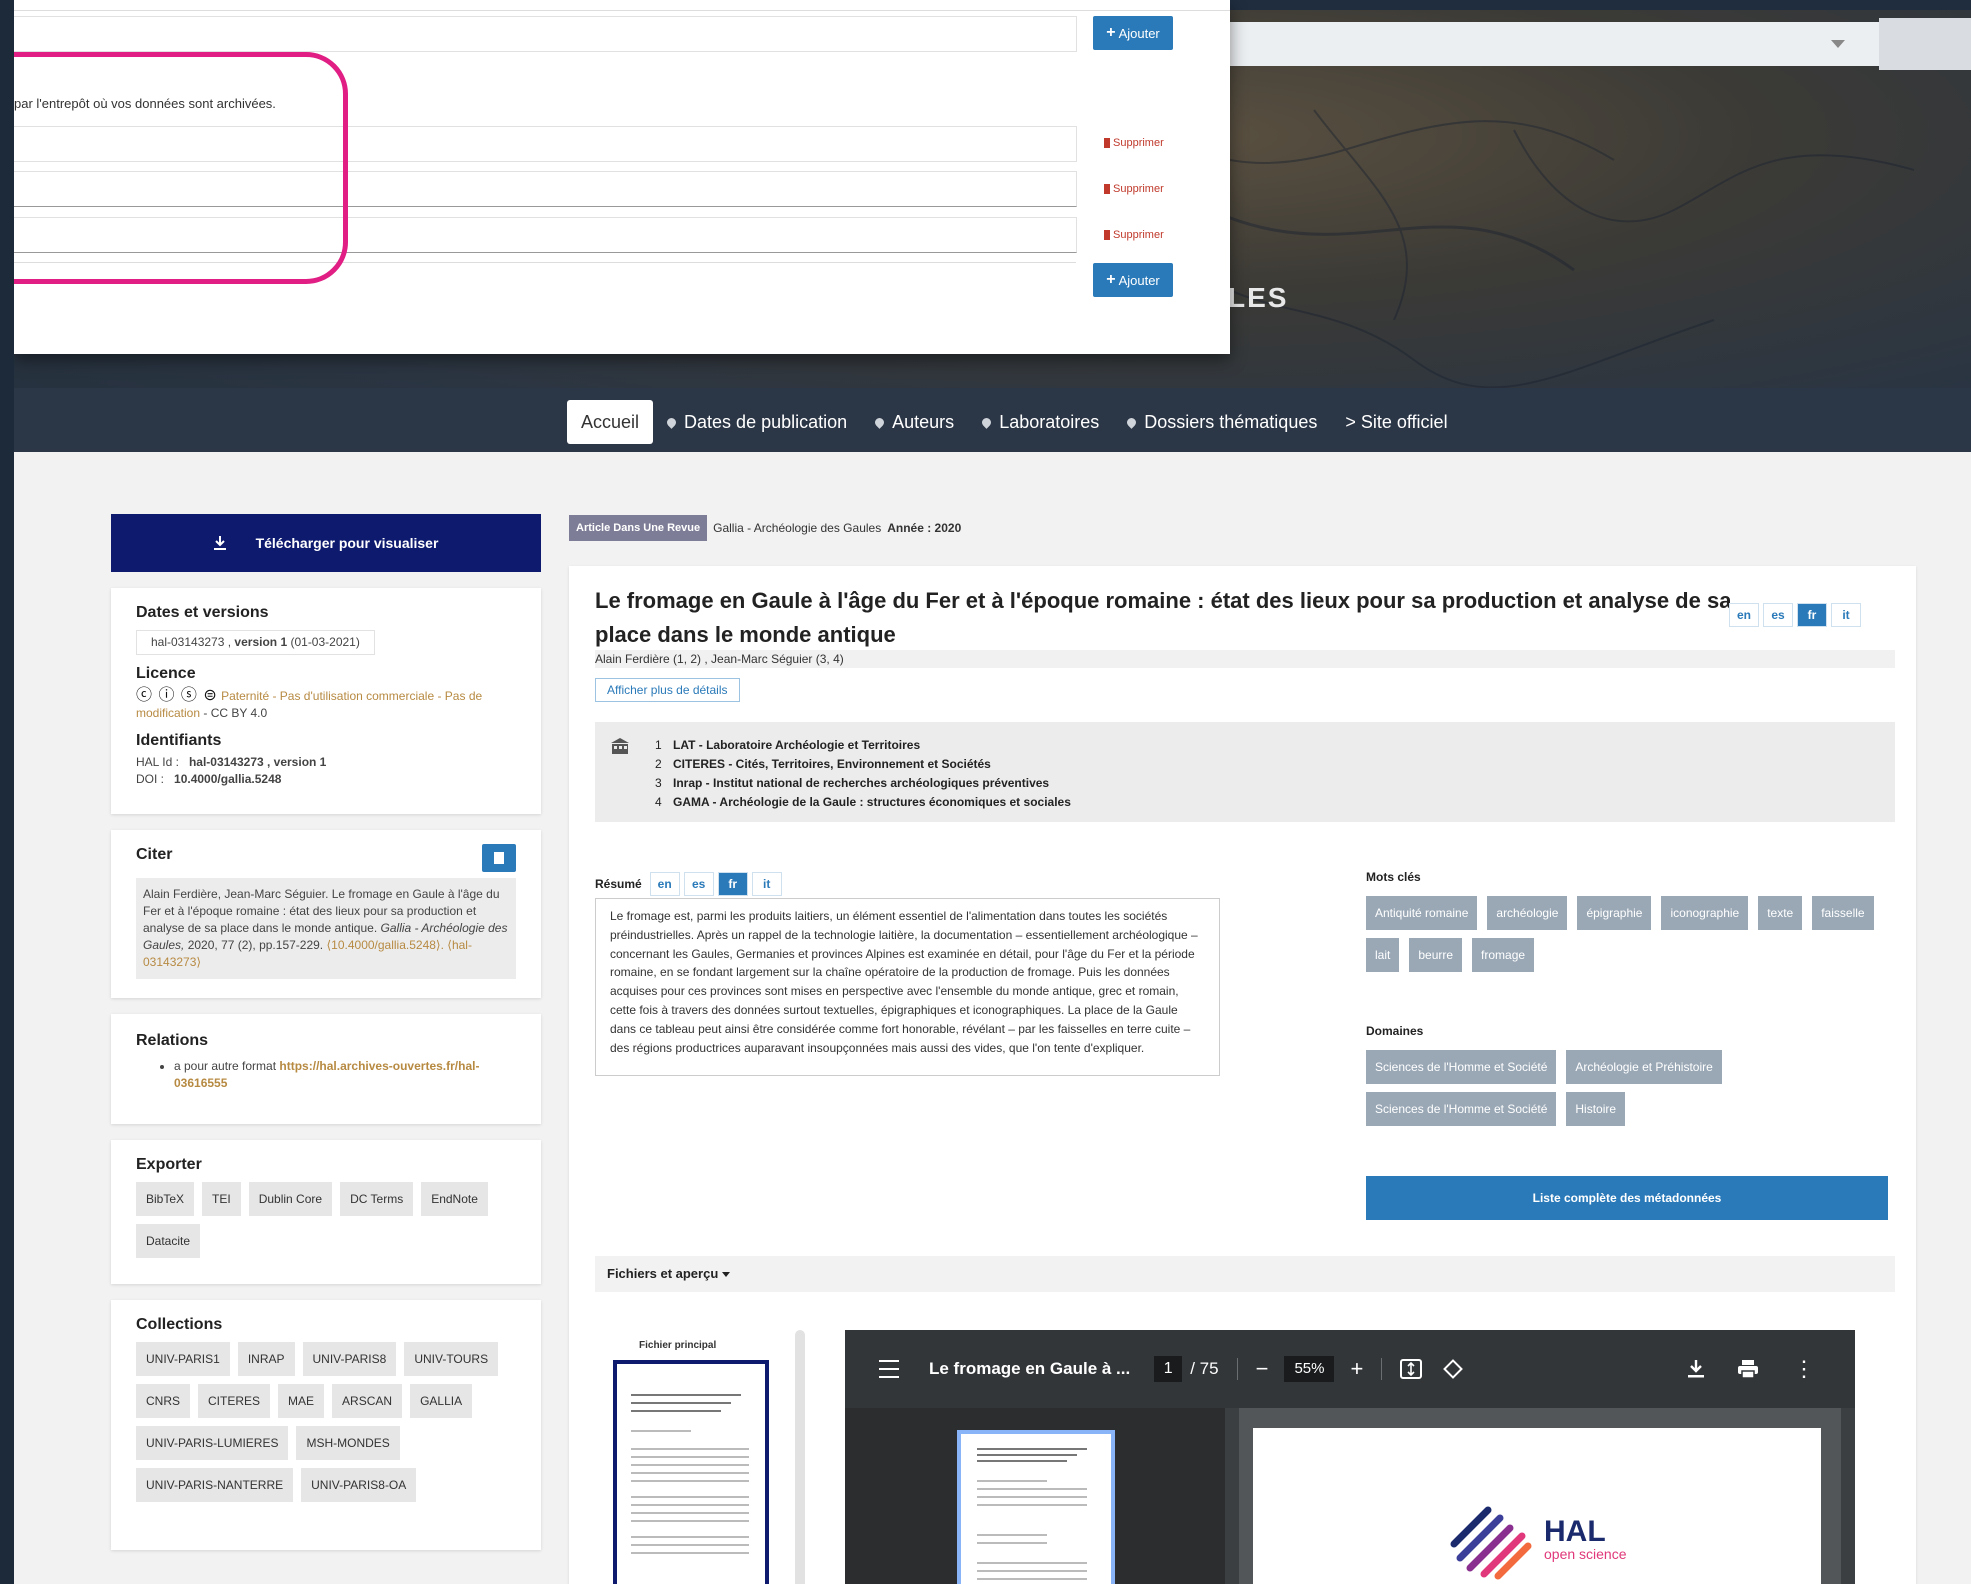  What do you see at coordinates (165, 1199) in the screenshot?
I see `export-format-0: BibTeX` at bounding box center [165, 1199].